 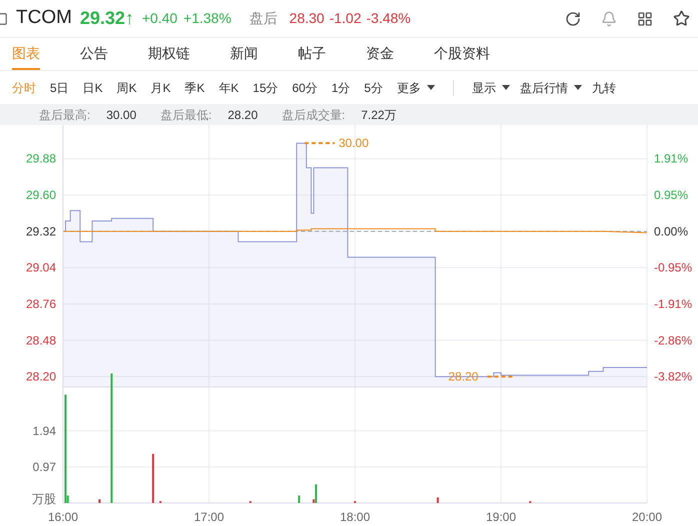 What do you see at coordinates (228, 87) in the screenshot?
I see `period-button: 年K` at bounding box center [228, 87].